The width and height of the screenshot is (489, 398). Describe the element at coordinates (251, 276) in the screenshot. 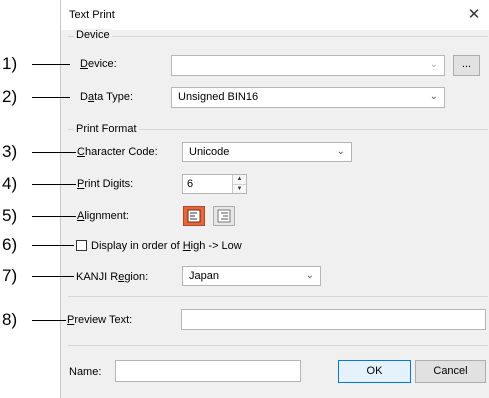

I see `kanji-region-select: Japan ⌄` at that location.